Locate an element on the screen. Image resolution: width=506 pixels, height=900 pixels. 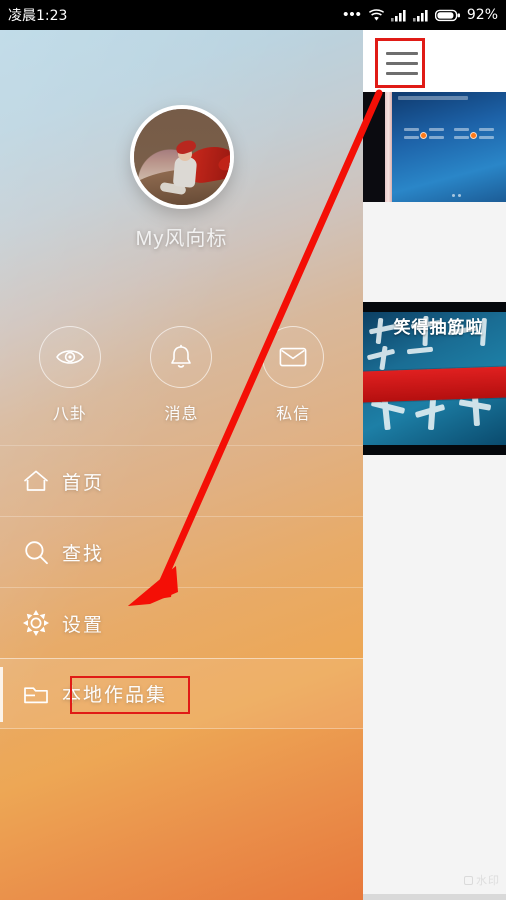
quick-action-direct-message: 私信 is located at coordinates (293, 375).